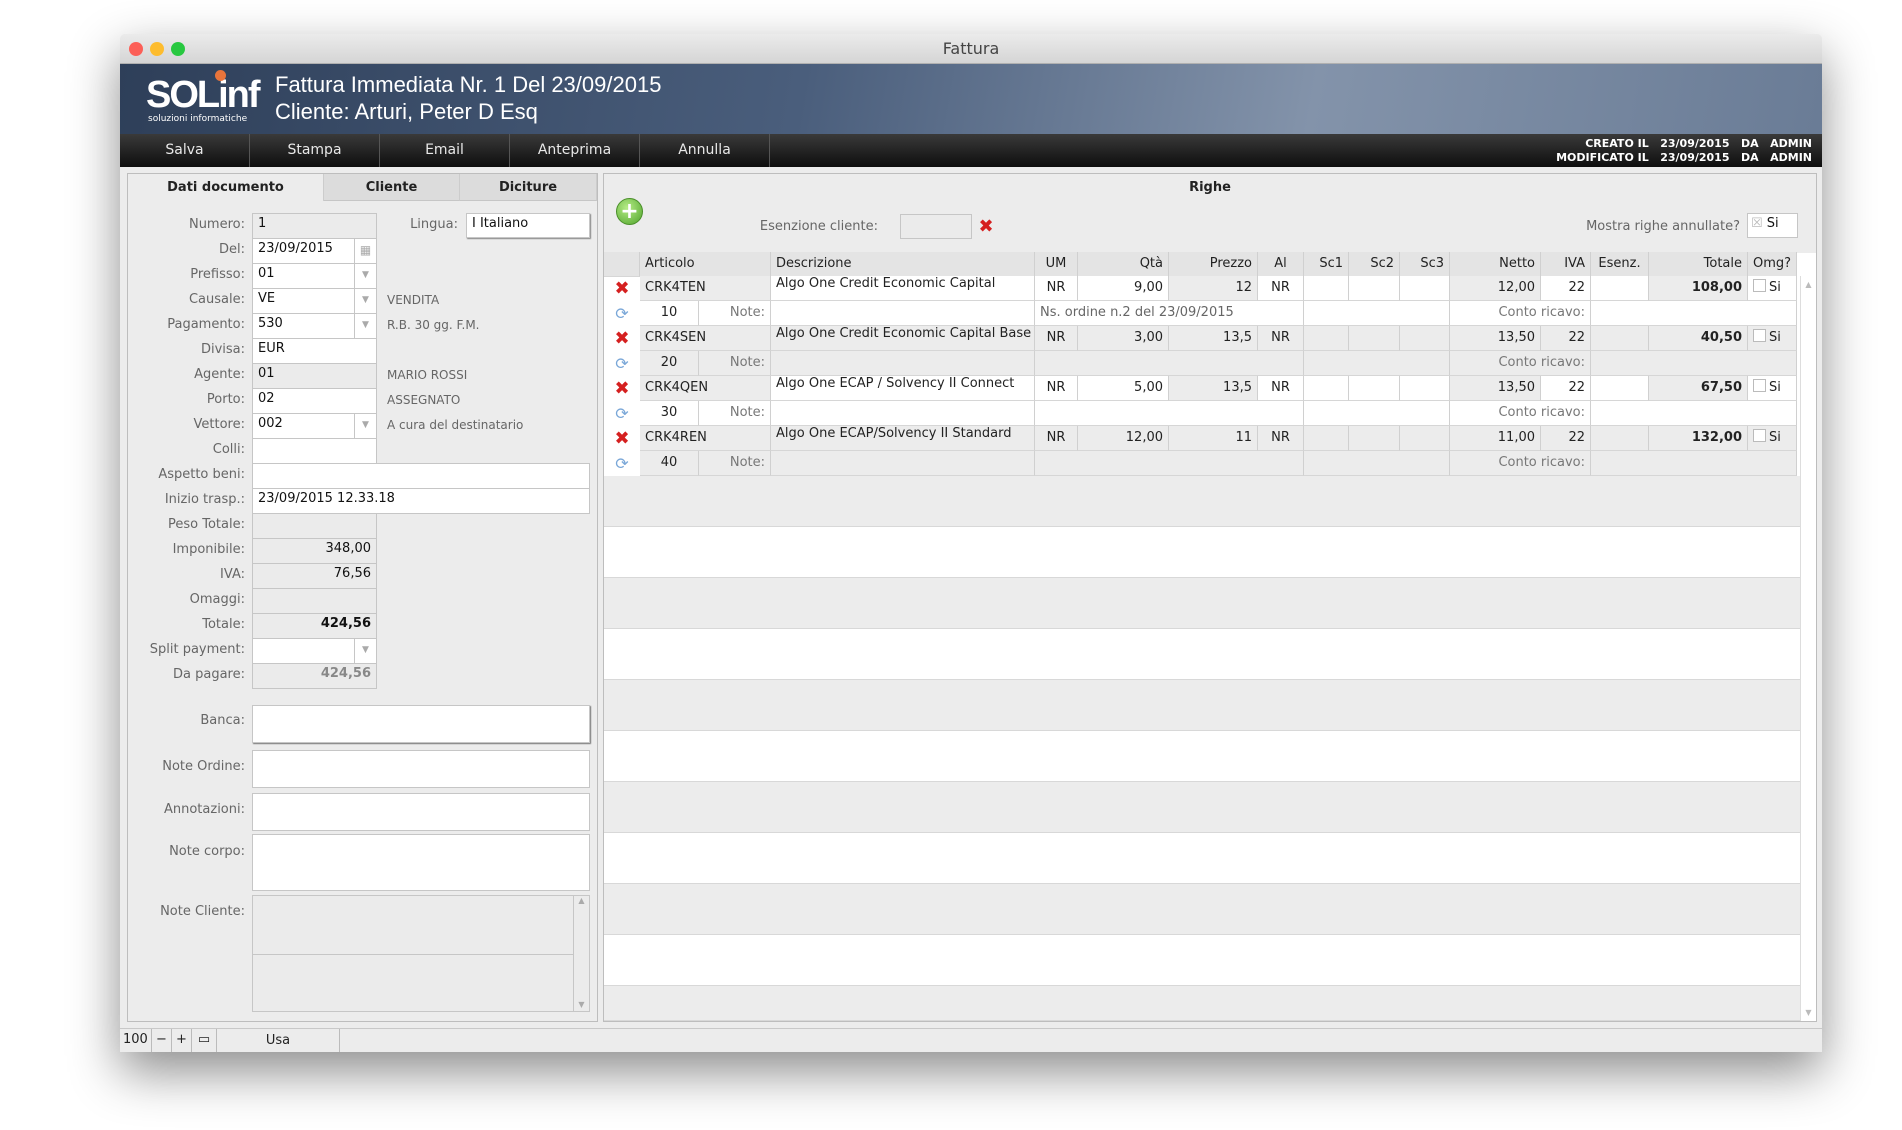  Describe the element at coordinates (314, 251) in the screenshot. I see `del-field: 23/09/2015 ▦` at that location.